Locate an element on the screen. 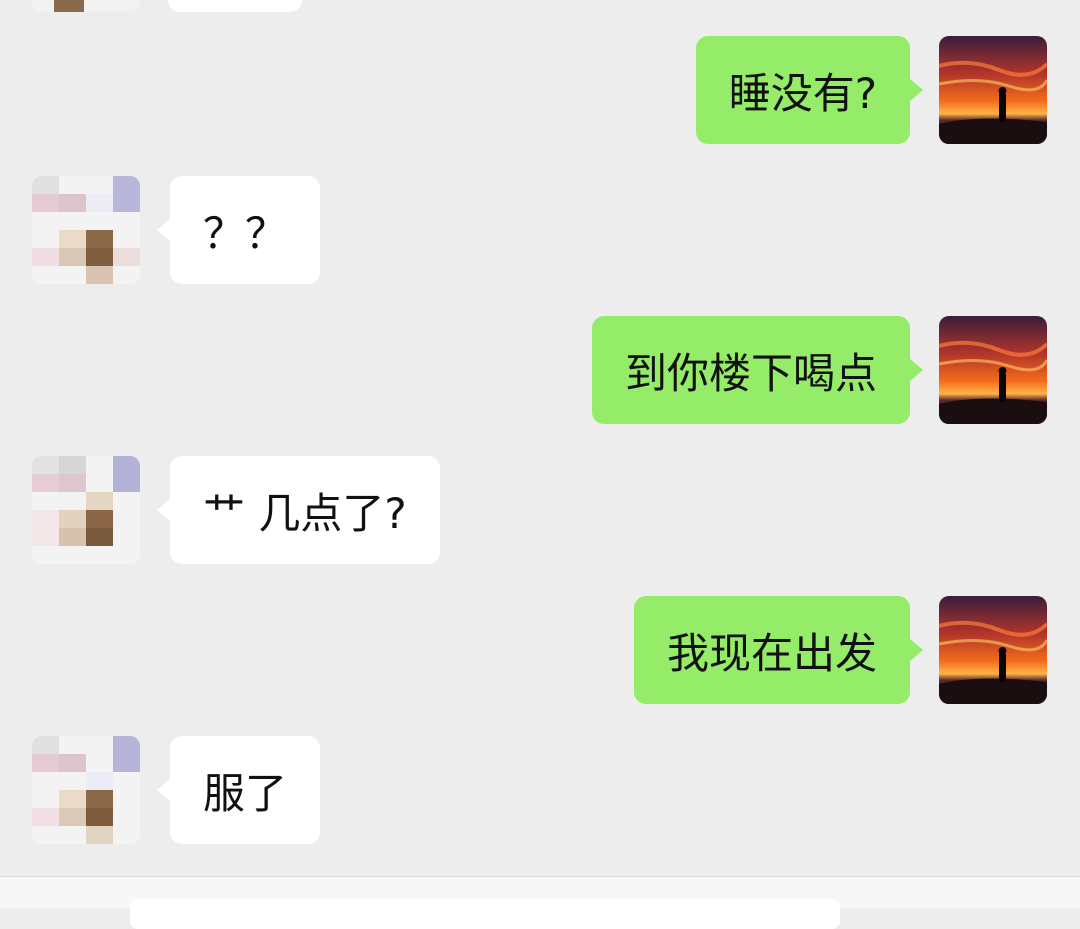 Image resolution: width=1080 pixels, height=929 pixels. message-text: 我现在出发 is located at coordinates (771, 653).